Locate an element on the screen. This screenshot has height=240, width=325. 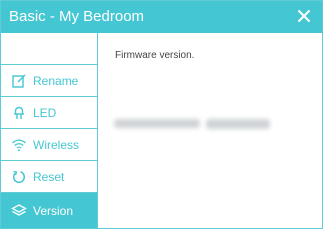
sidebar-spacer is located at coordinates (49, 49).